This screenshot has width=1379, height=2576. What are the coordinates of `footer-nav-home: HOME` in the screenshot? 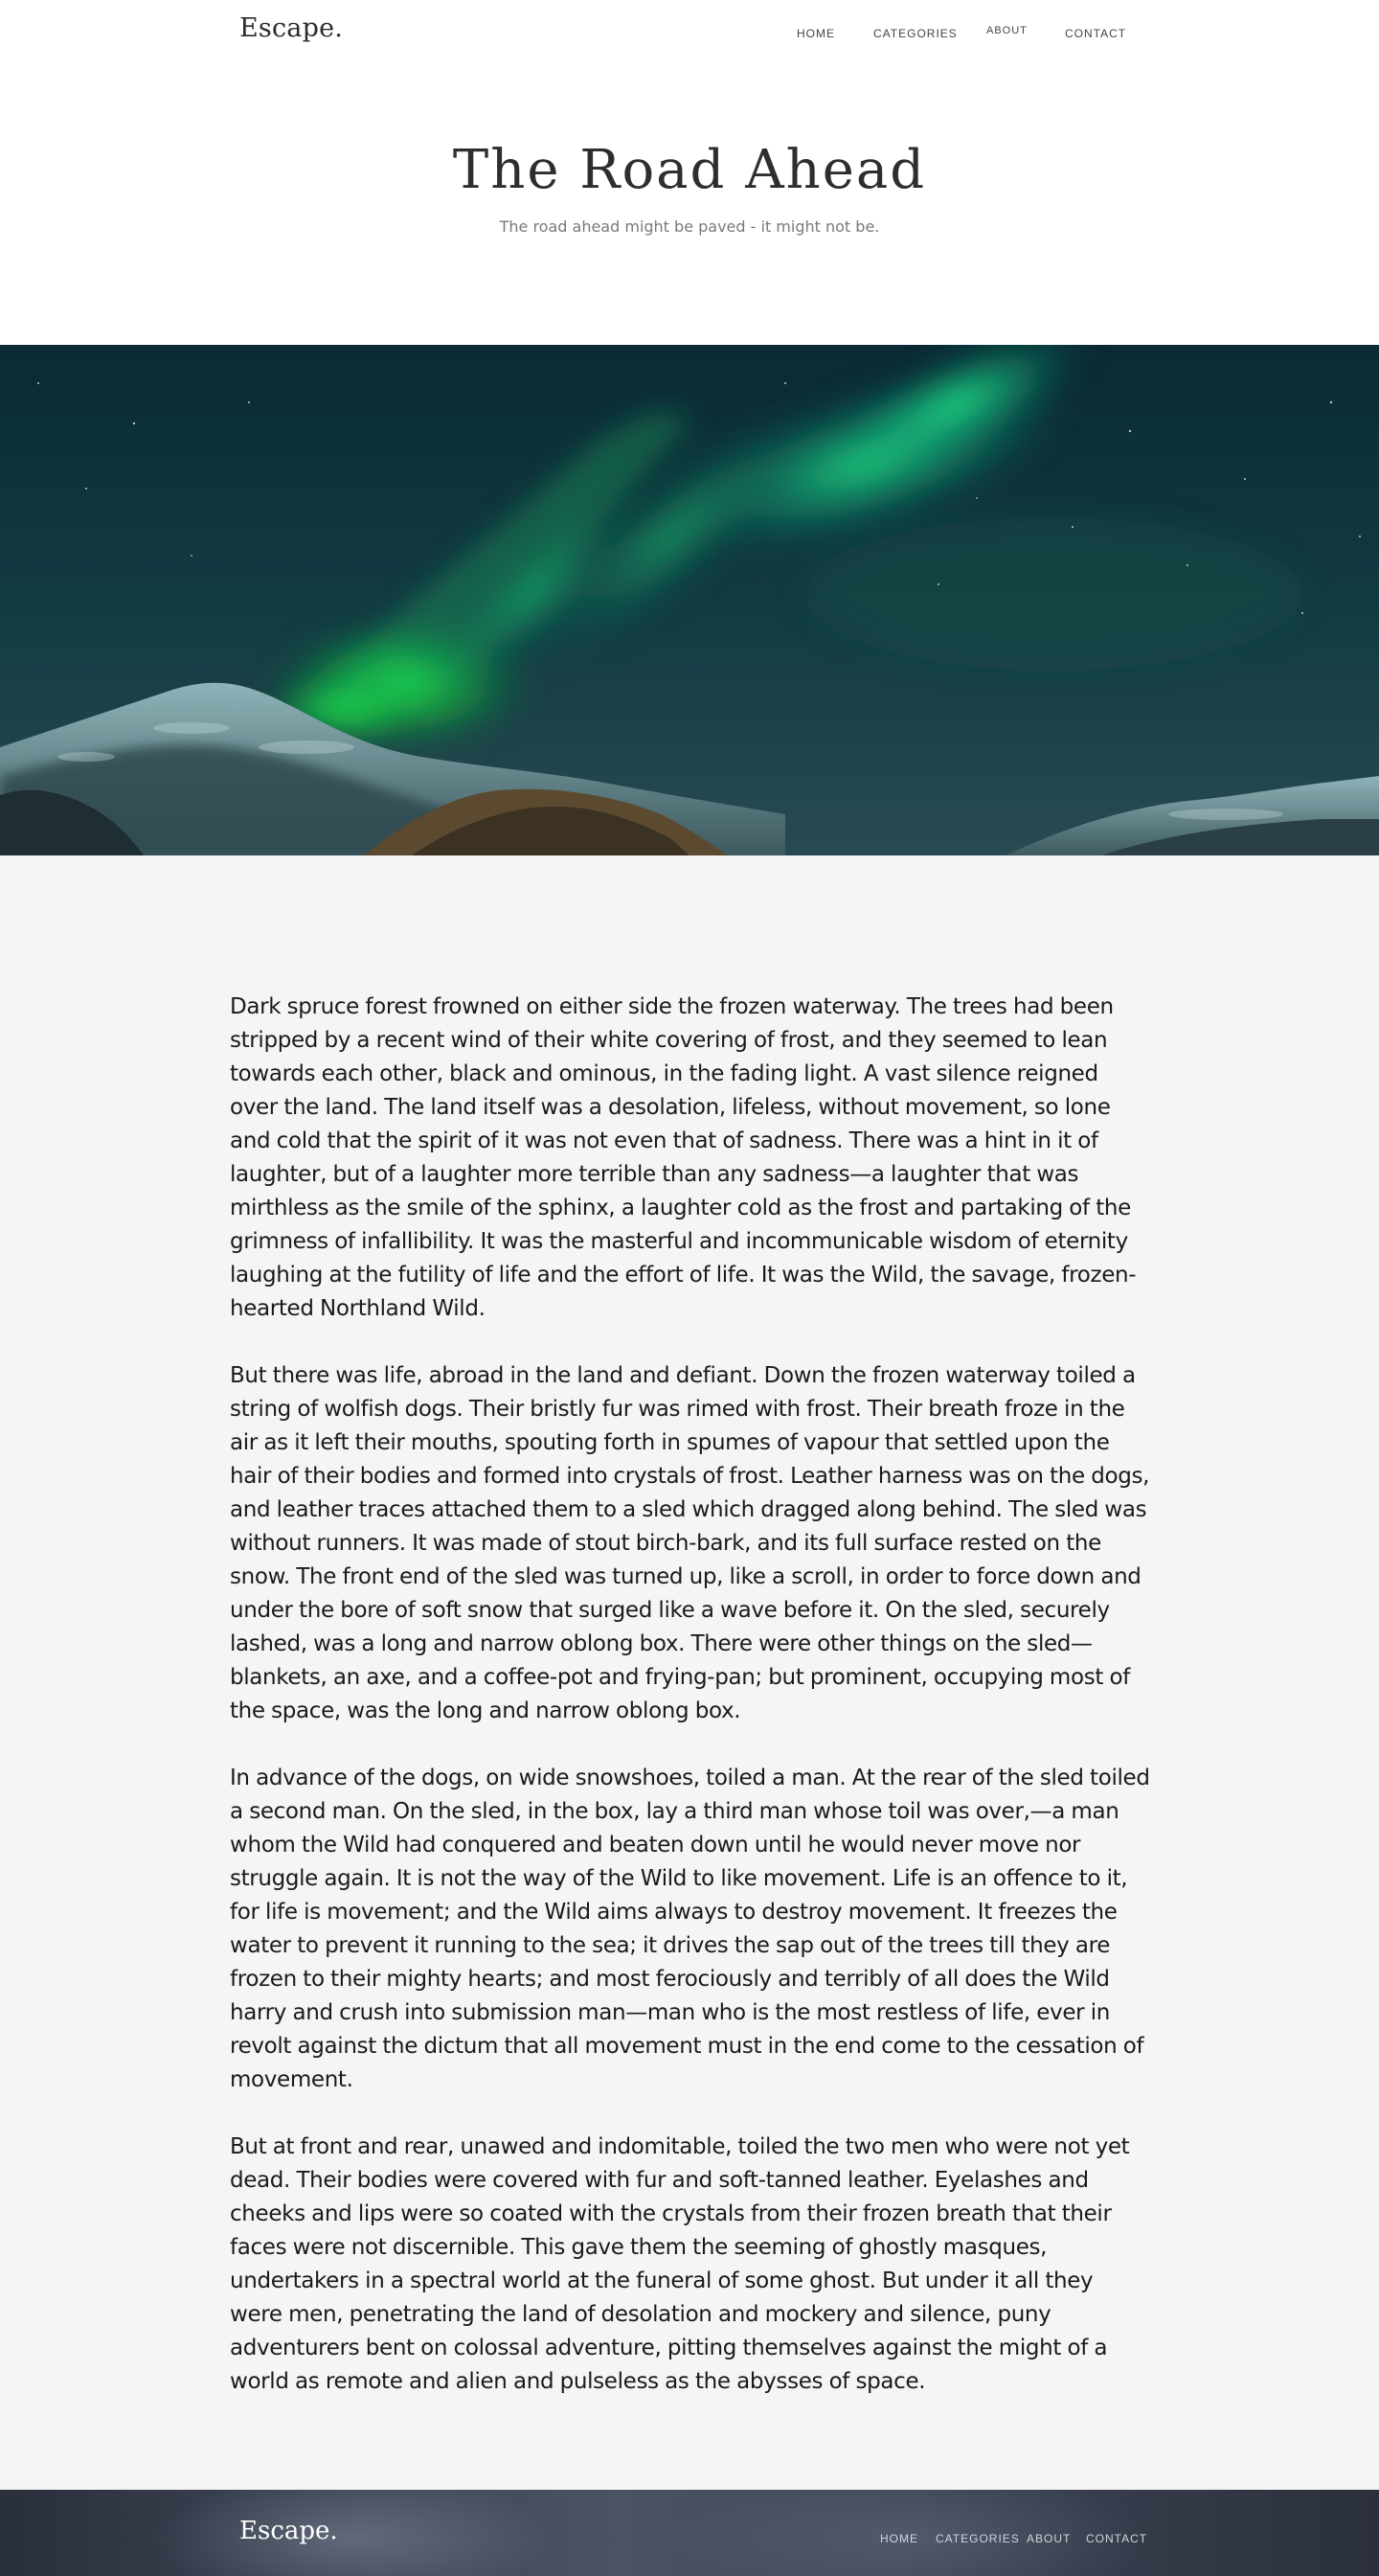 It's located at (899, 2538).